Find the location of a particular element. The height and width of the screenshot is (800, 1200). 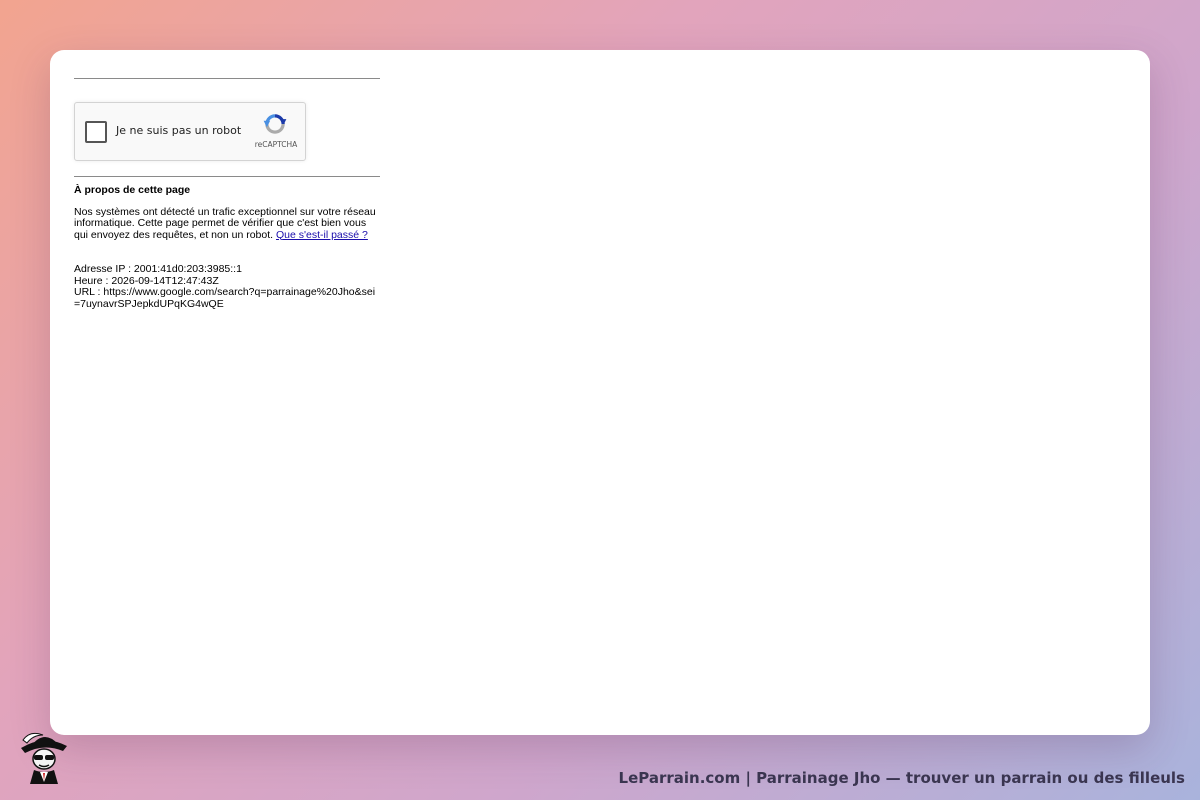

what-happened-link: Que s'est-il passé ? is located at coordinates (322, 235).